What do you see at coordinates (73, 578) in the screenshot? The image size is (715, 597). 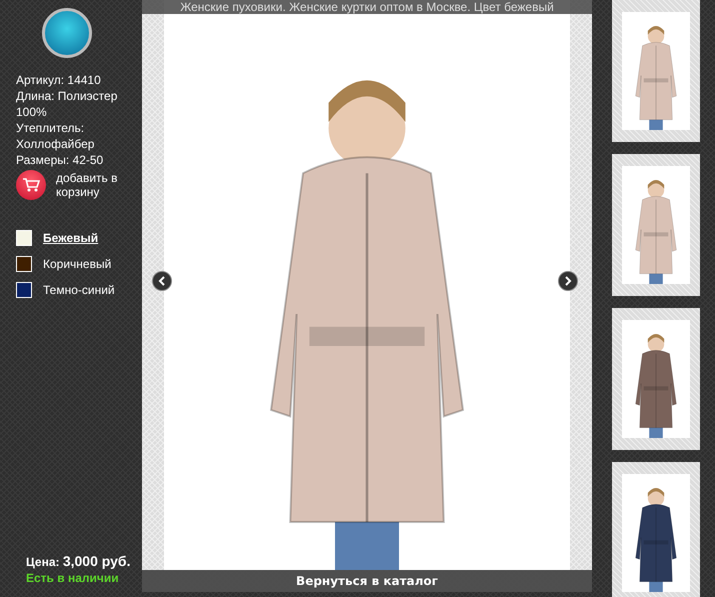 I see `availability-text: Есть в наличии` at bounding box center [73, 578].